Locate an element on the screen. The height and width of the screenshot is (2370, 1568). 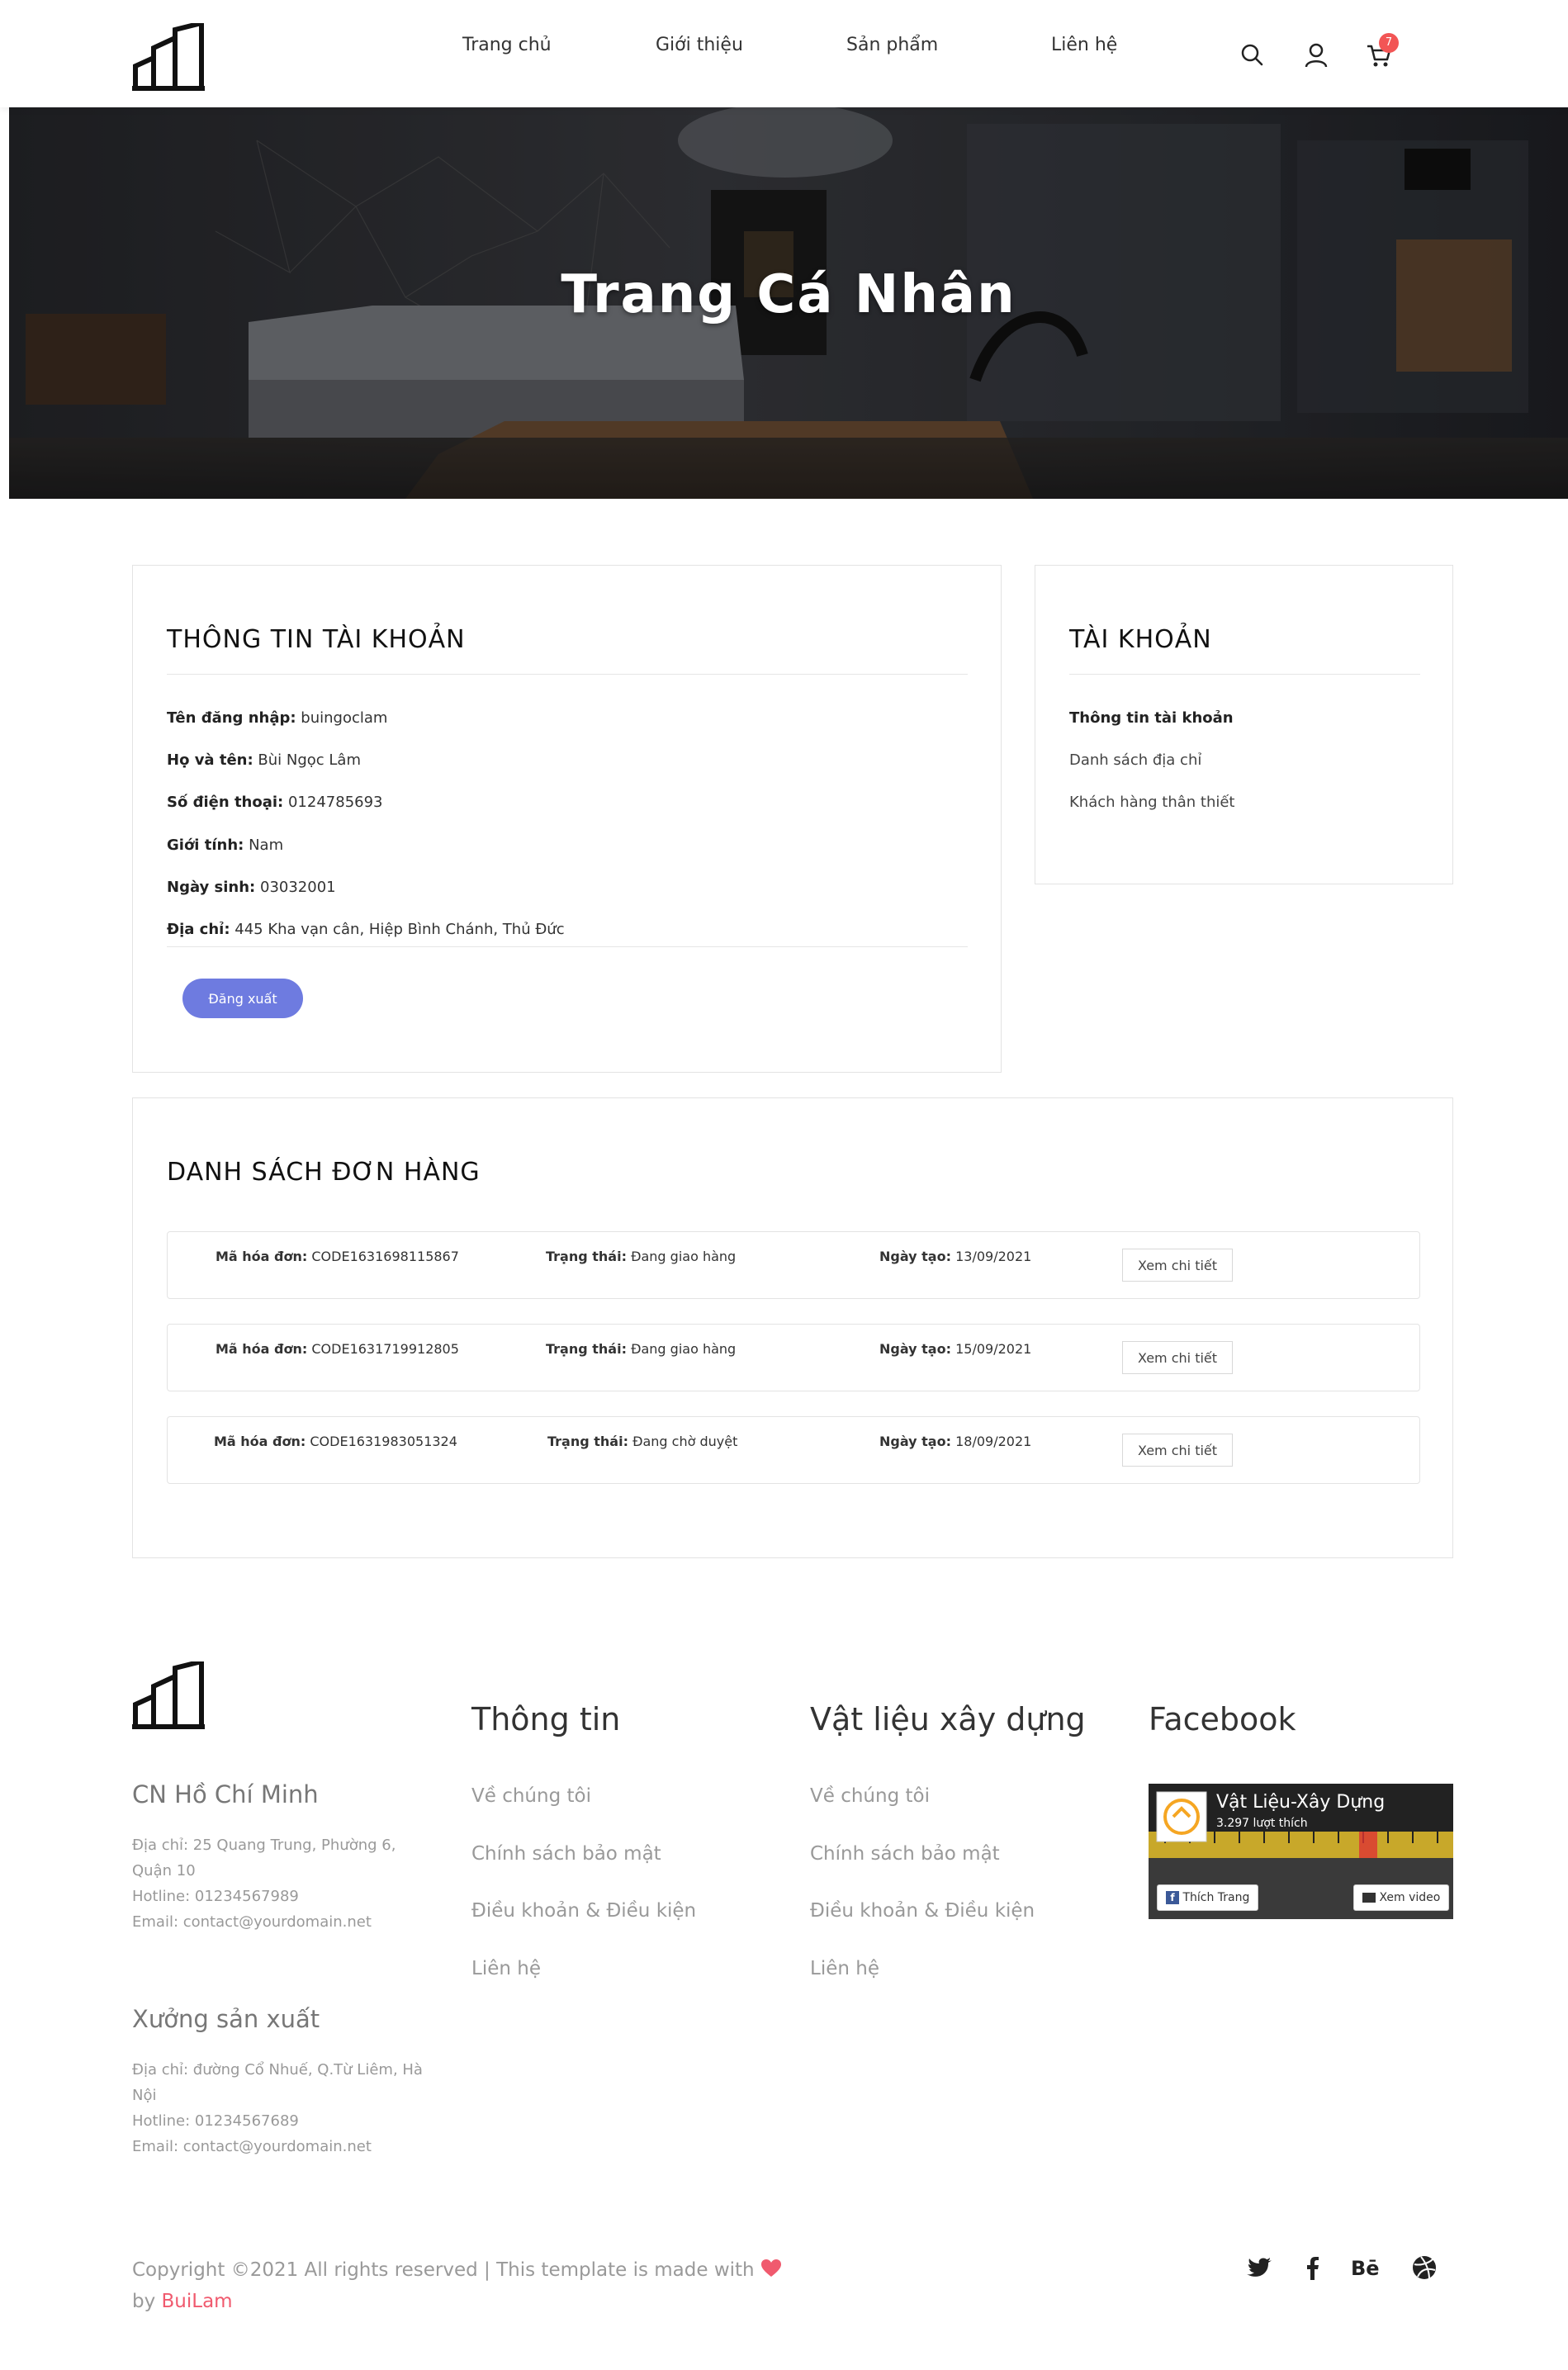
nav-products: Sản phẩm is located at coordinates (892, 45).